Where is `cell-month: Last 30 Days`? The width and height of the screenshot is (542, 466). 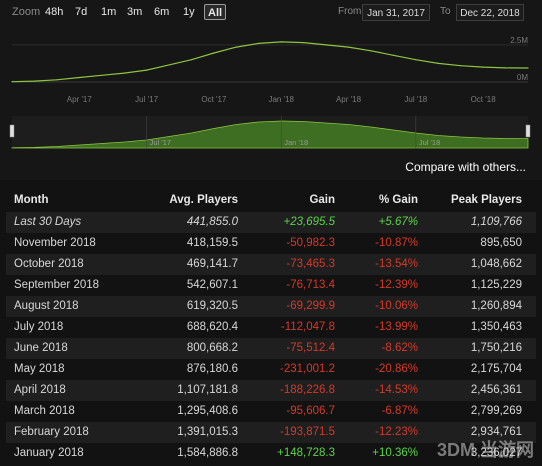 cell-month: Last 30 Days is located at coordinates (48, 222).